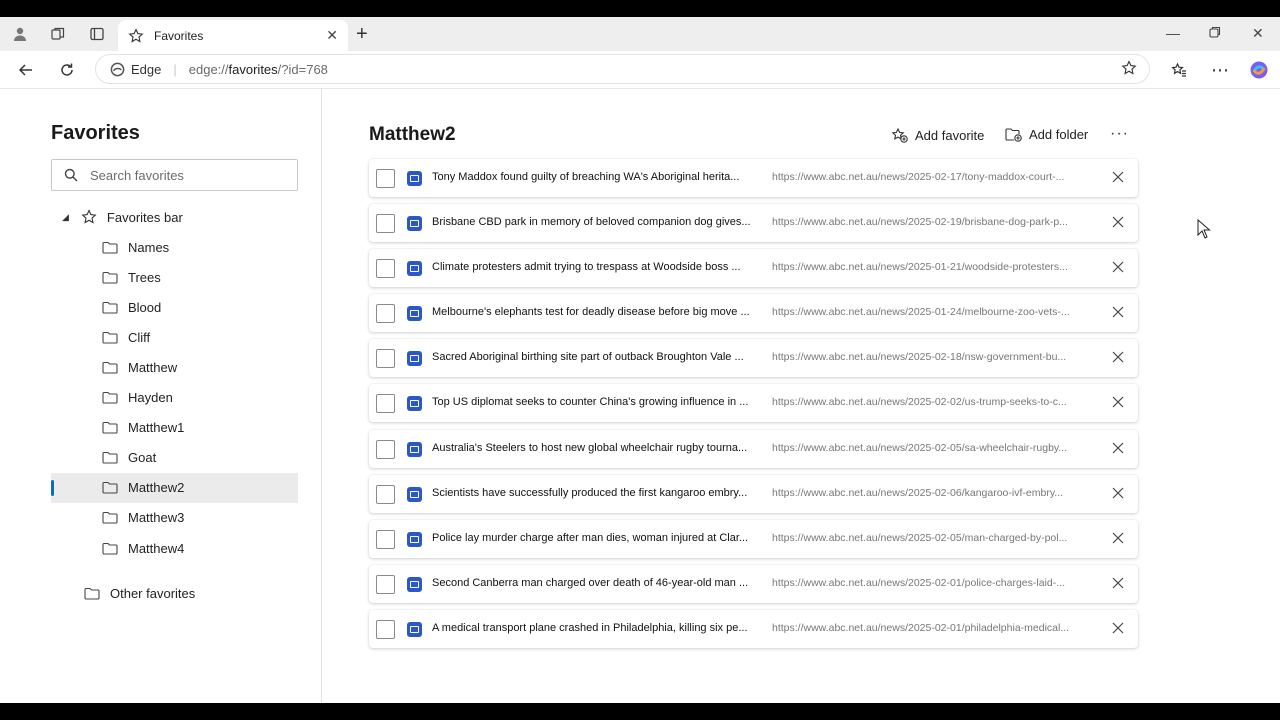 This screenshot has width=1280, height=720. I want to click on add-favorite-label: Add favorite, so click(950, 135).